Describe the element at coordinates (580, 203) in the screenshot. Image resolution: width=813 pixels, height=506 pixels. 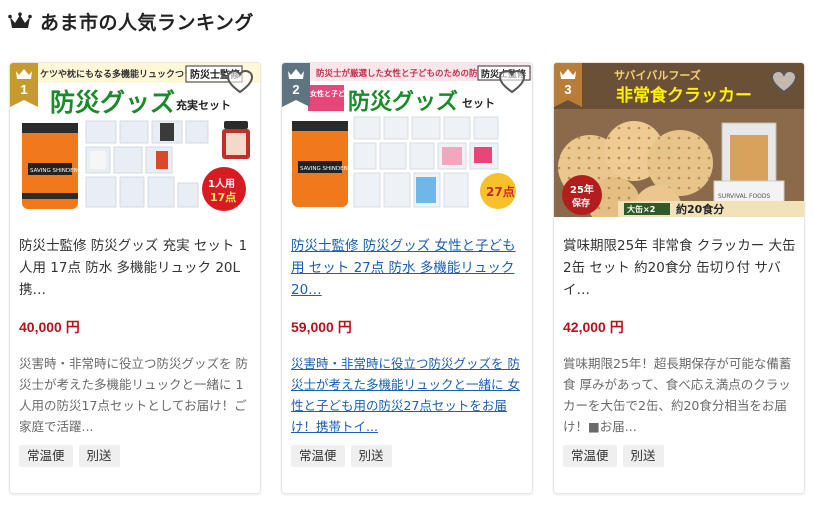
I see `badge-bottom: 保存` at that location.